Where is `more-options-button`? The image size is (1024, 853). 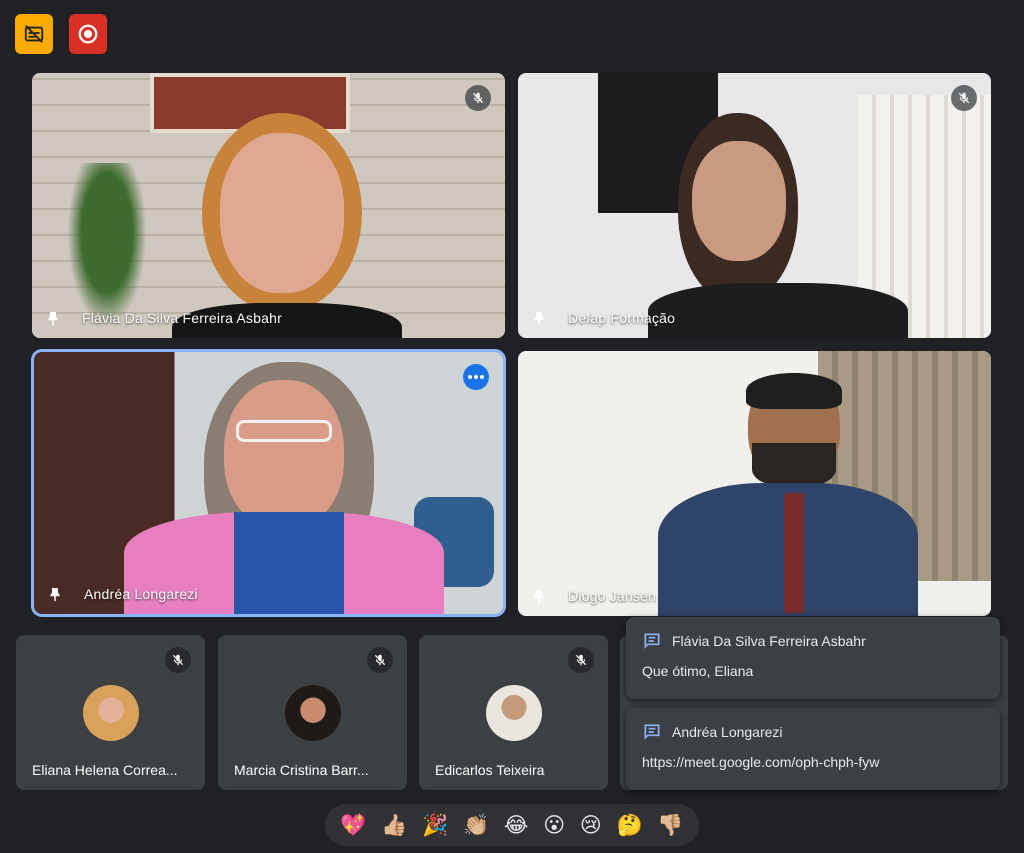 more-options-button is located at coordinates (476, 377).